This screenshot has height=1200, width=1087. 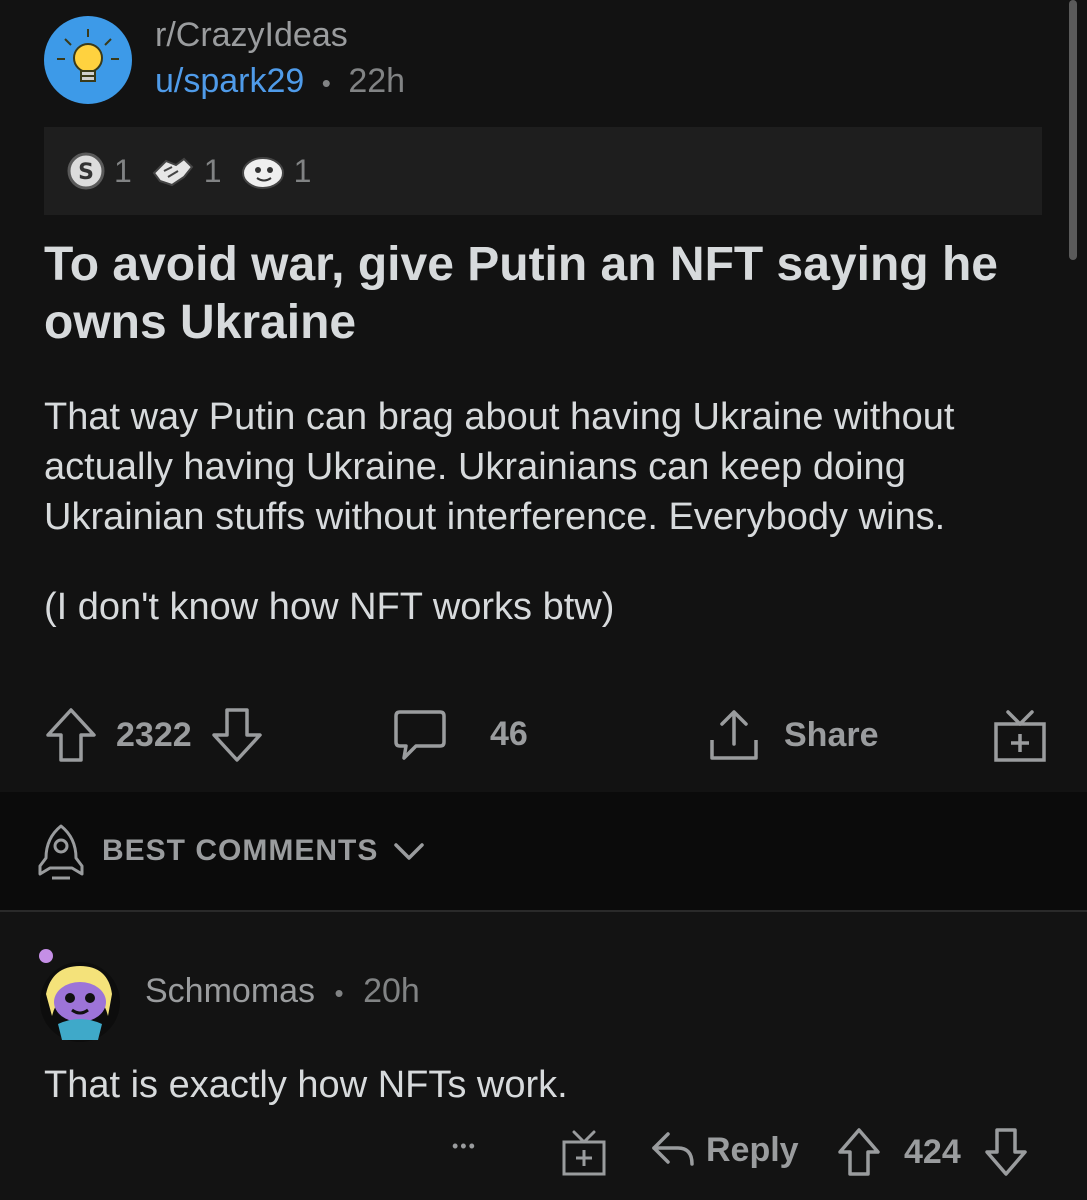 What do you see at coordinates (831, 734) in the screenshot?
I see `share-label: Share` at bounding box center [831, 734].